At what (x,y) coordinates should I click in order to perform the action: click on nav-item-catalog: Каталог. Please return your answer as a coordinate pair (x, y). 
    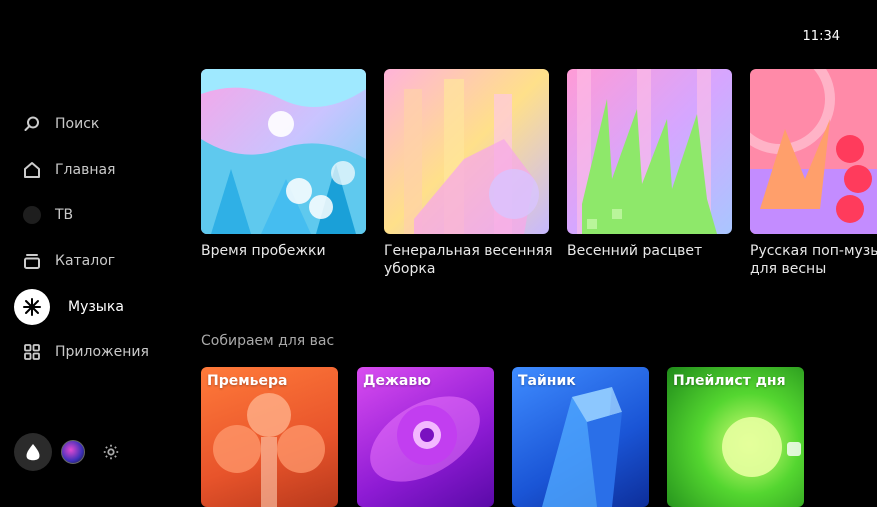
    Looking at the image, I should click on (68, 261).